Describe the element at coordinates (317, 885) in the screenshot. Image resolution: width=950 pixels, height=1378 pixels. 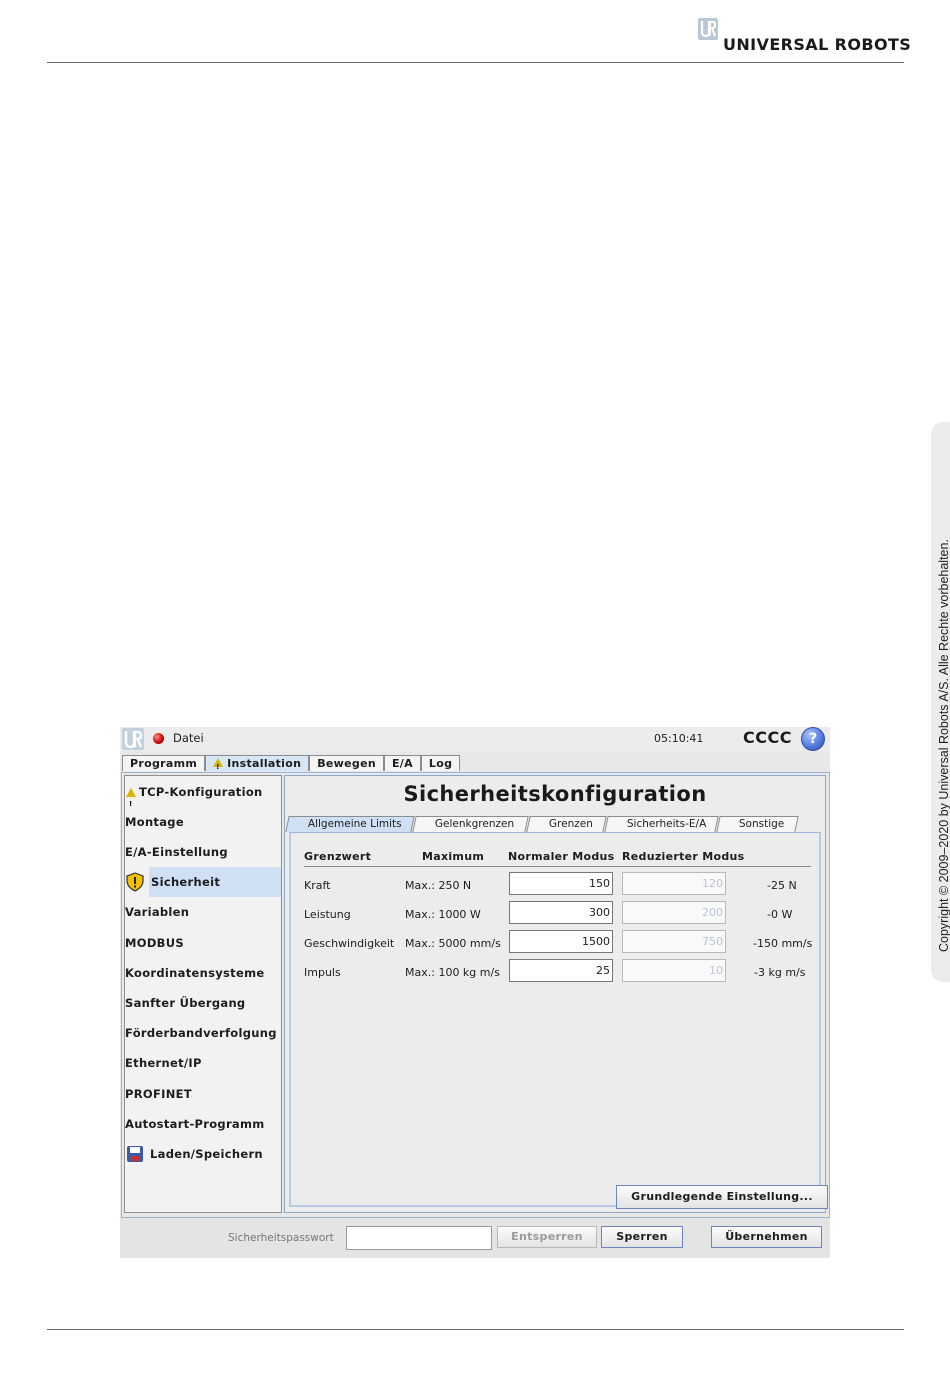
I see `limit-name: Kraft` at that location.